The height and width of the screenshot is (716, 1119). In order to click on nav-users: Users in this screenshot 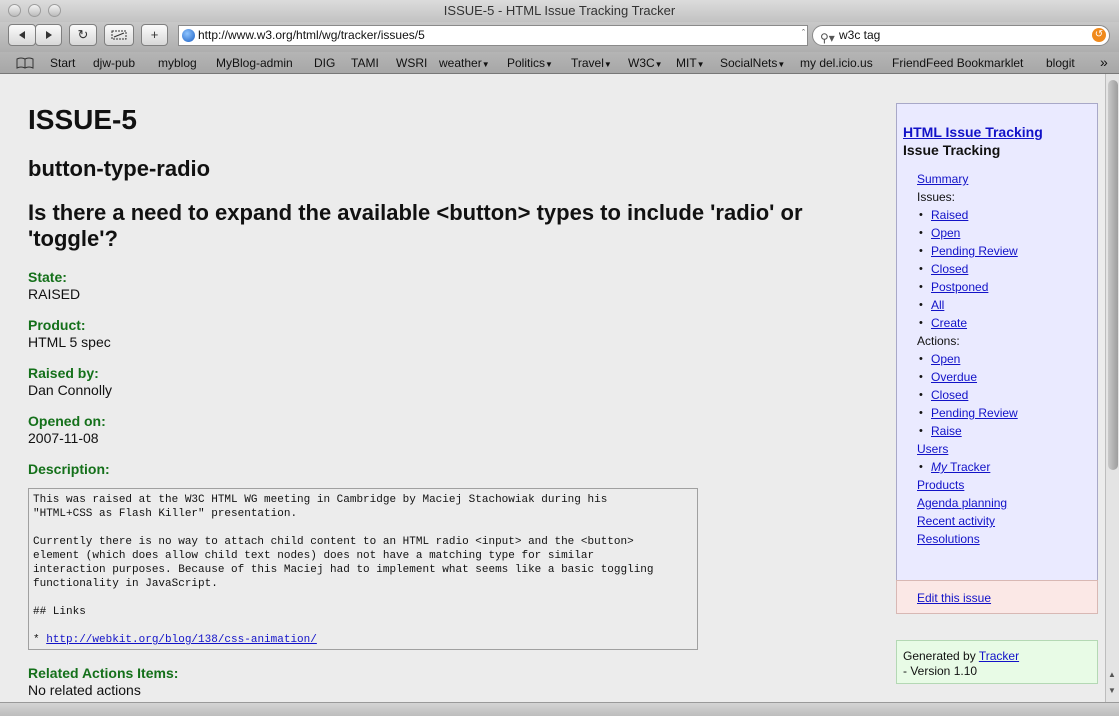, I will do `click(932, 449)`.